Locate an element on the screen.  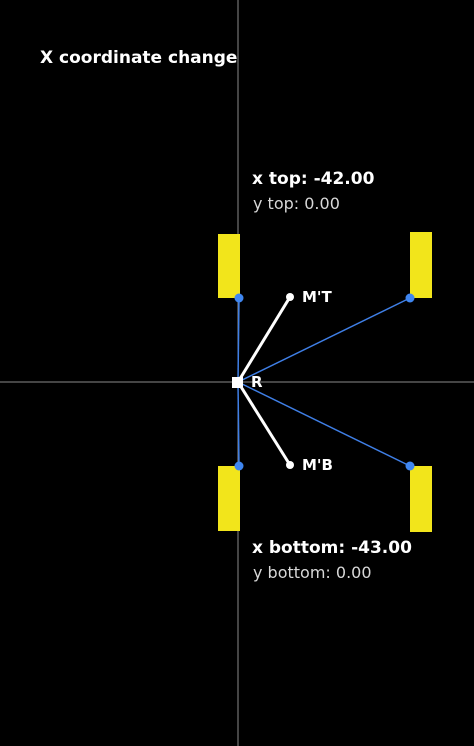
link-top-left is located at coordinates (238, 340).